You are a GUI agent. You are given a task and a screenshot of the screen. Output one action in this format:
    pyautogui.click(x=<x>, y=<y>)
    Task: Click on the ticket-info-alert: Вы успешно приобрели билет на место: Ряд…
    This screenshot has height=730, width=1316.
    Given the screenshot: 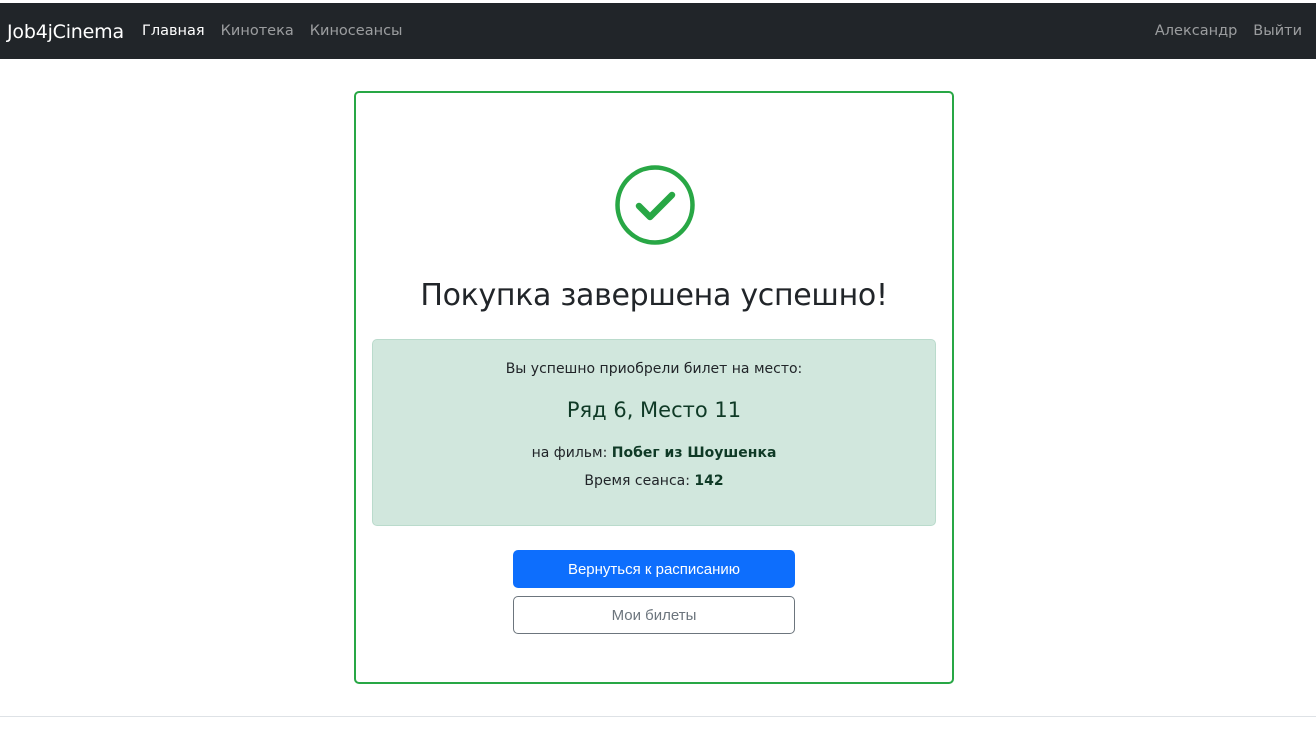 What is the action you would take?
    pyautogui.click(x=654, y=432)
    